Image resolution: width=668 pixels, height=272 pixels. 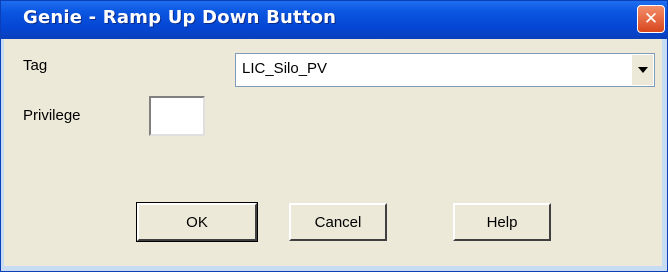 I want to click on privilege-input, so click(x=177, y=116).